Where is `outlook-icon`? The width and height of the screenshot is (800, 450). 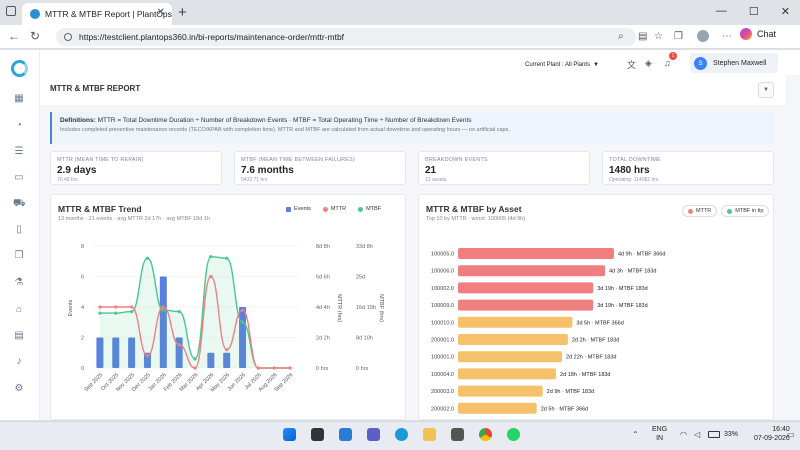 outlook-icon is located at coordinates (345, 434).